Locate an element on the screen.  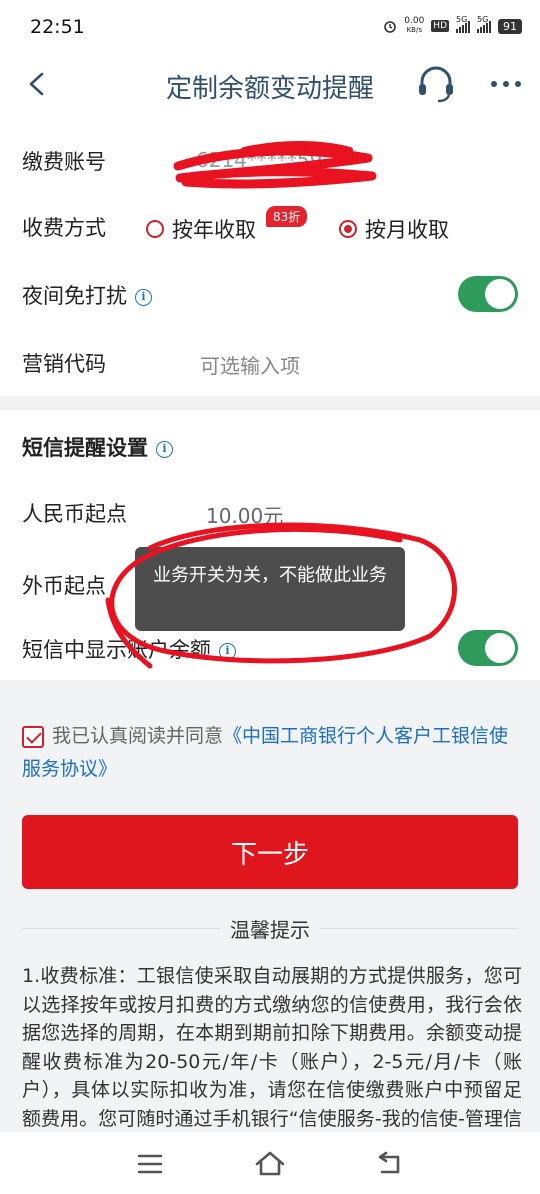
foreign-label: 外币起点 is located at coordinates (64, 586).